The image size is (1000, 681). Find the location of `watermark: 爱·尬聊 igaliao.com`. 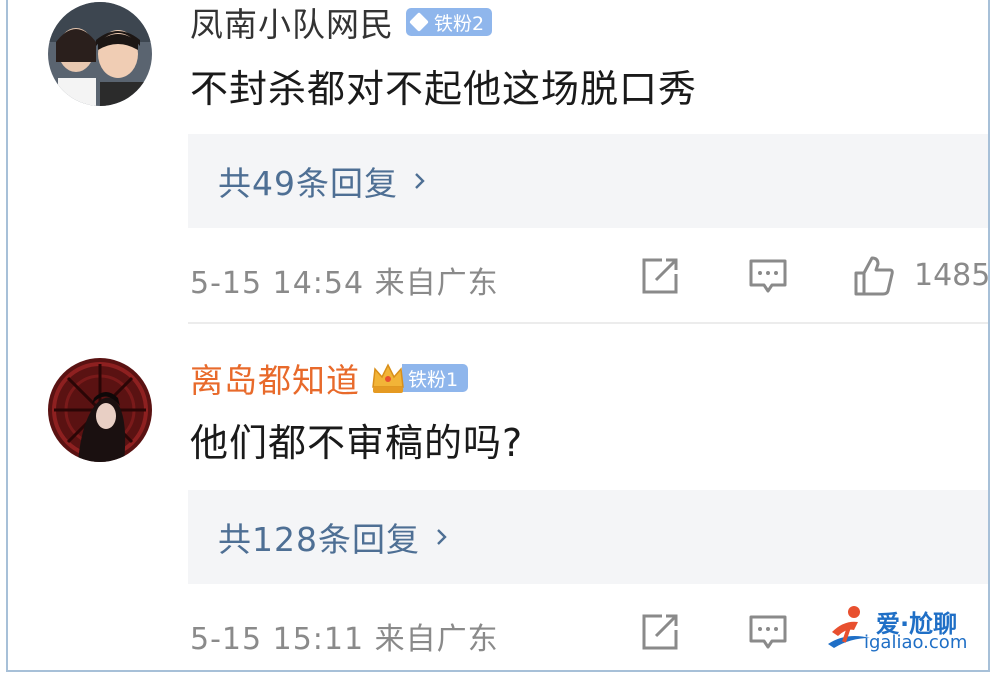

watermark: 爱·尬聊 igaliao.com is located at coordinates (904, 628).